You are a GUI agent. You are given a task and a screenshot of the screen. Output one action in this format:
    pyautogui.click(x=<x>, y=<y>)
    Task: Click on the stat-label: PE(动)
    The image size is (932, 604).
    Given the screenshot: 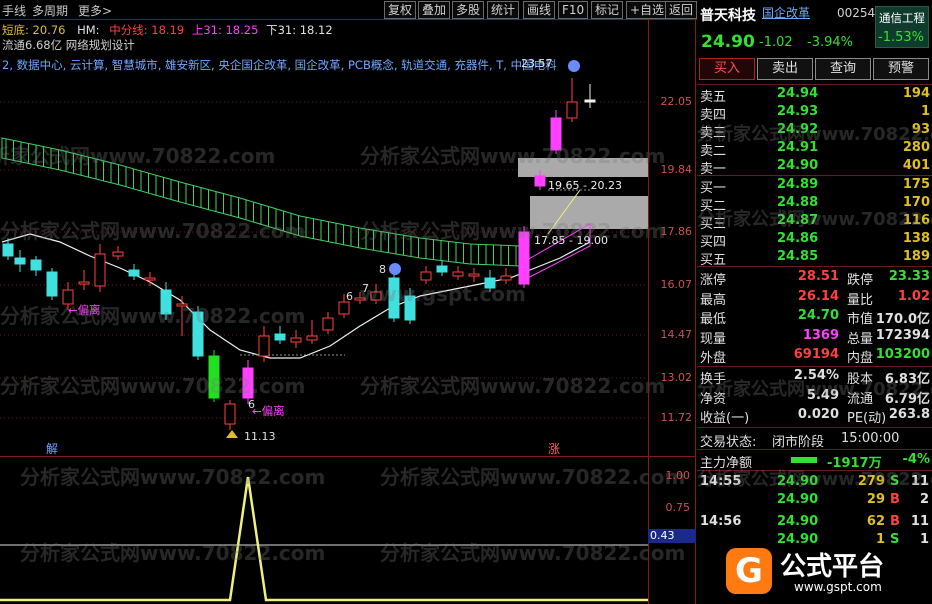 What is the action you would take?
    pyautogui.click(x=867, y=418)
    